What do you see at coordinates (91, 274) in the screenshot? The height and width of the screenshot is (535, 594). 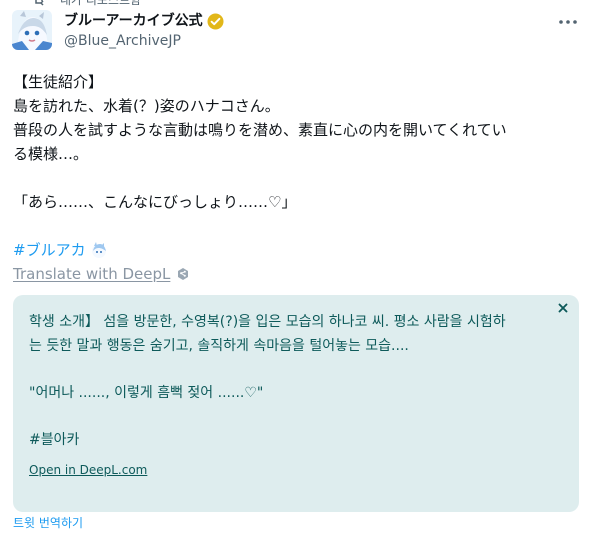 I see `translate-with-deepl-link: Translate with DeepL` at bounding box center [91, 274].